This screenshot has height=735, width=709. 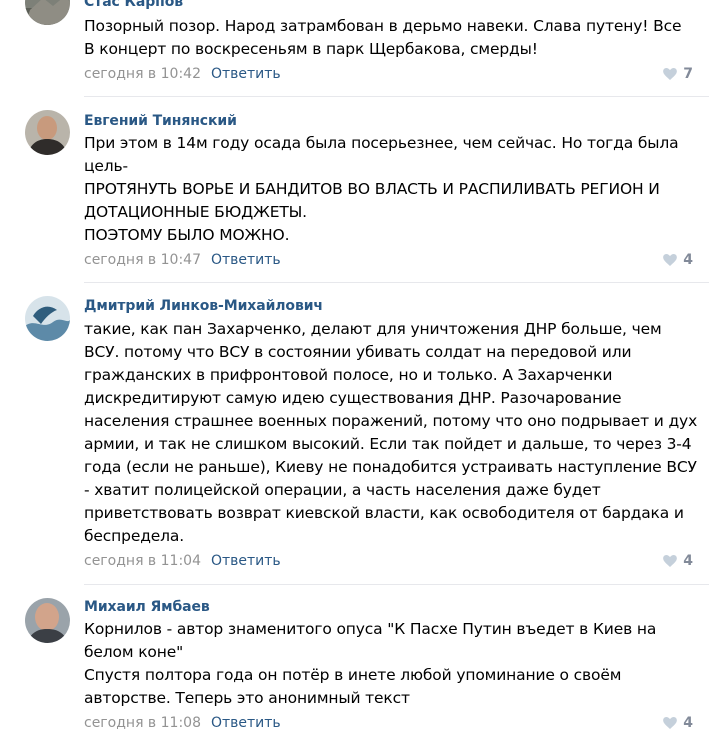 I want to click on comment-meta: сегодня в 11:08 Ответить, so click(x=182, y=723).